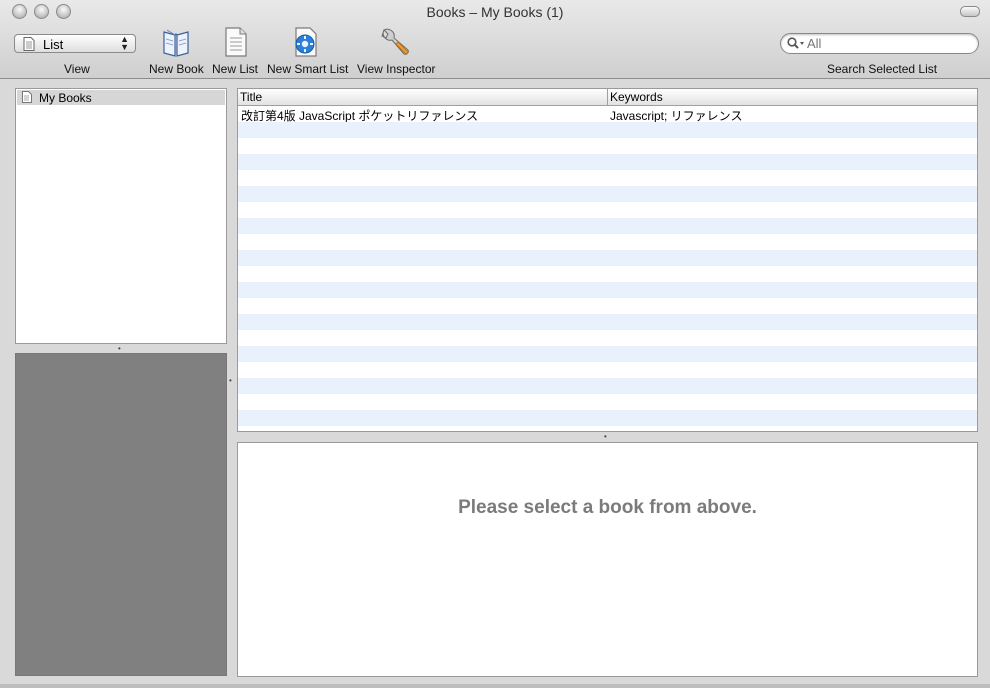  Describe the element at coordinates (119, 348) in the screenshot. I see `splitter-handle-left: •` at that location.